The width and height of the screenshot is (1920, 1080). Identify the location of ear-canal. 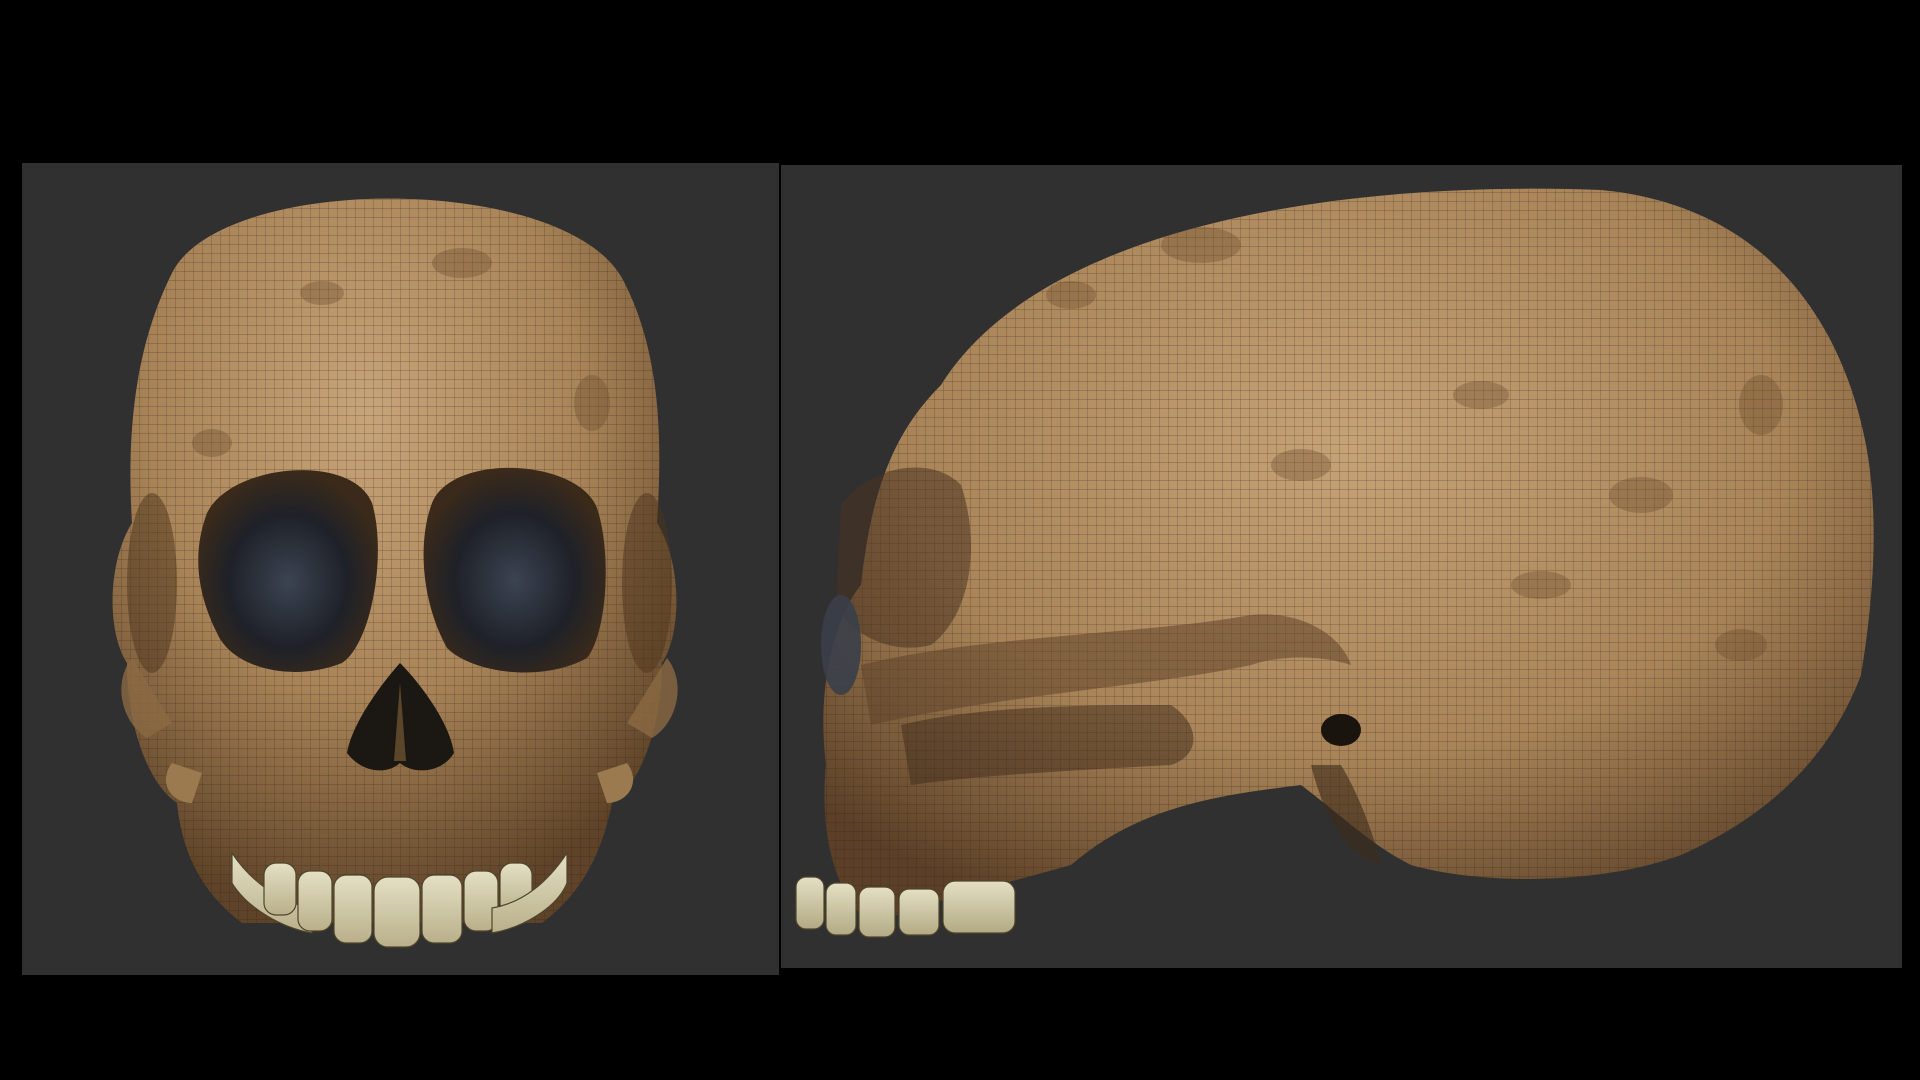
(1341, 730).